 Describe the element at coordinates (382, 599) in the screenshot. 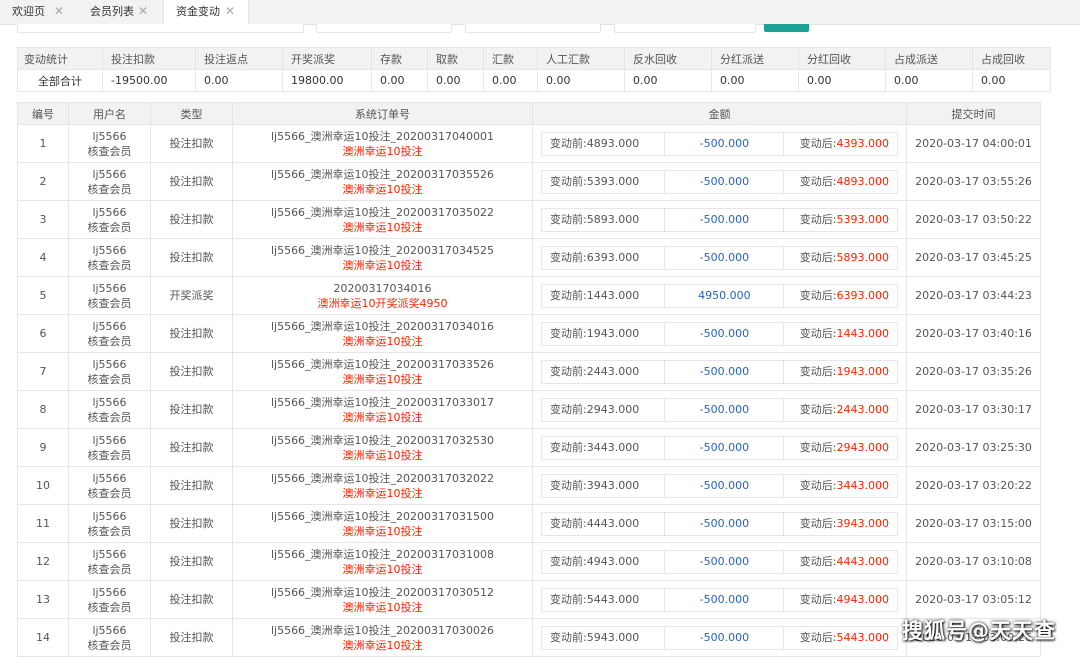

I see `order-cell: lj5566_澳洲幸运10投注_20200317030512 澳洲幸运10投注` at that location.